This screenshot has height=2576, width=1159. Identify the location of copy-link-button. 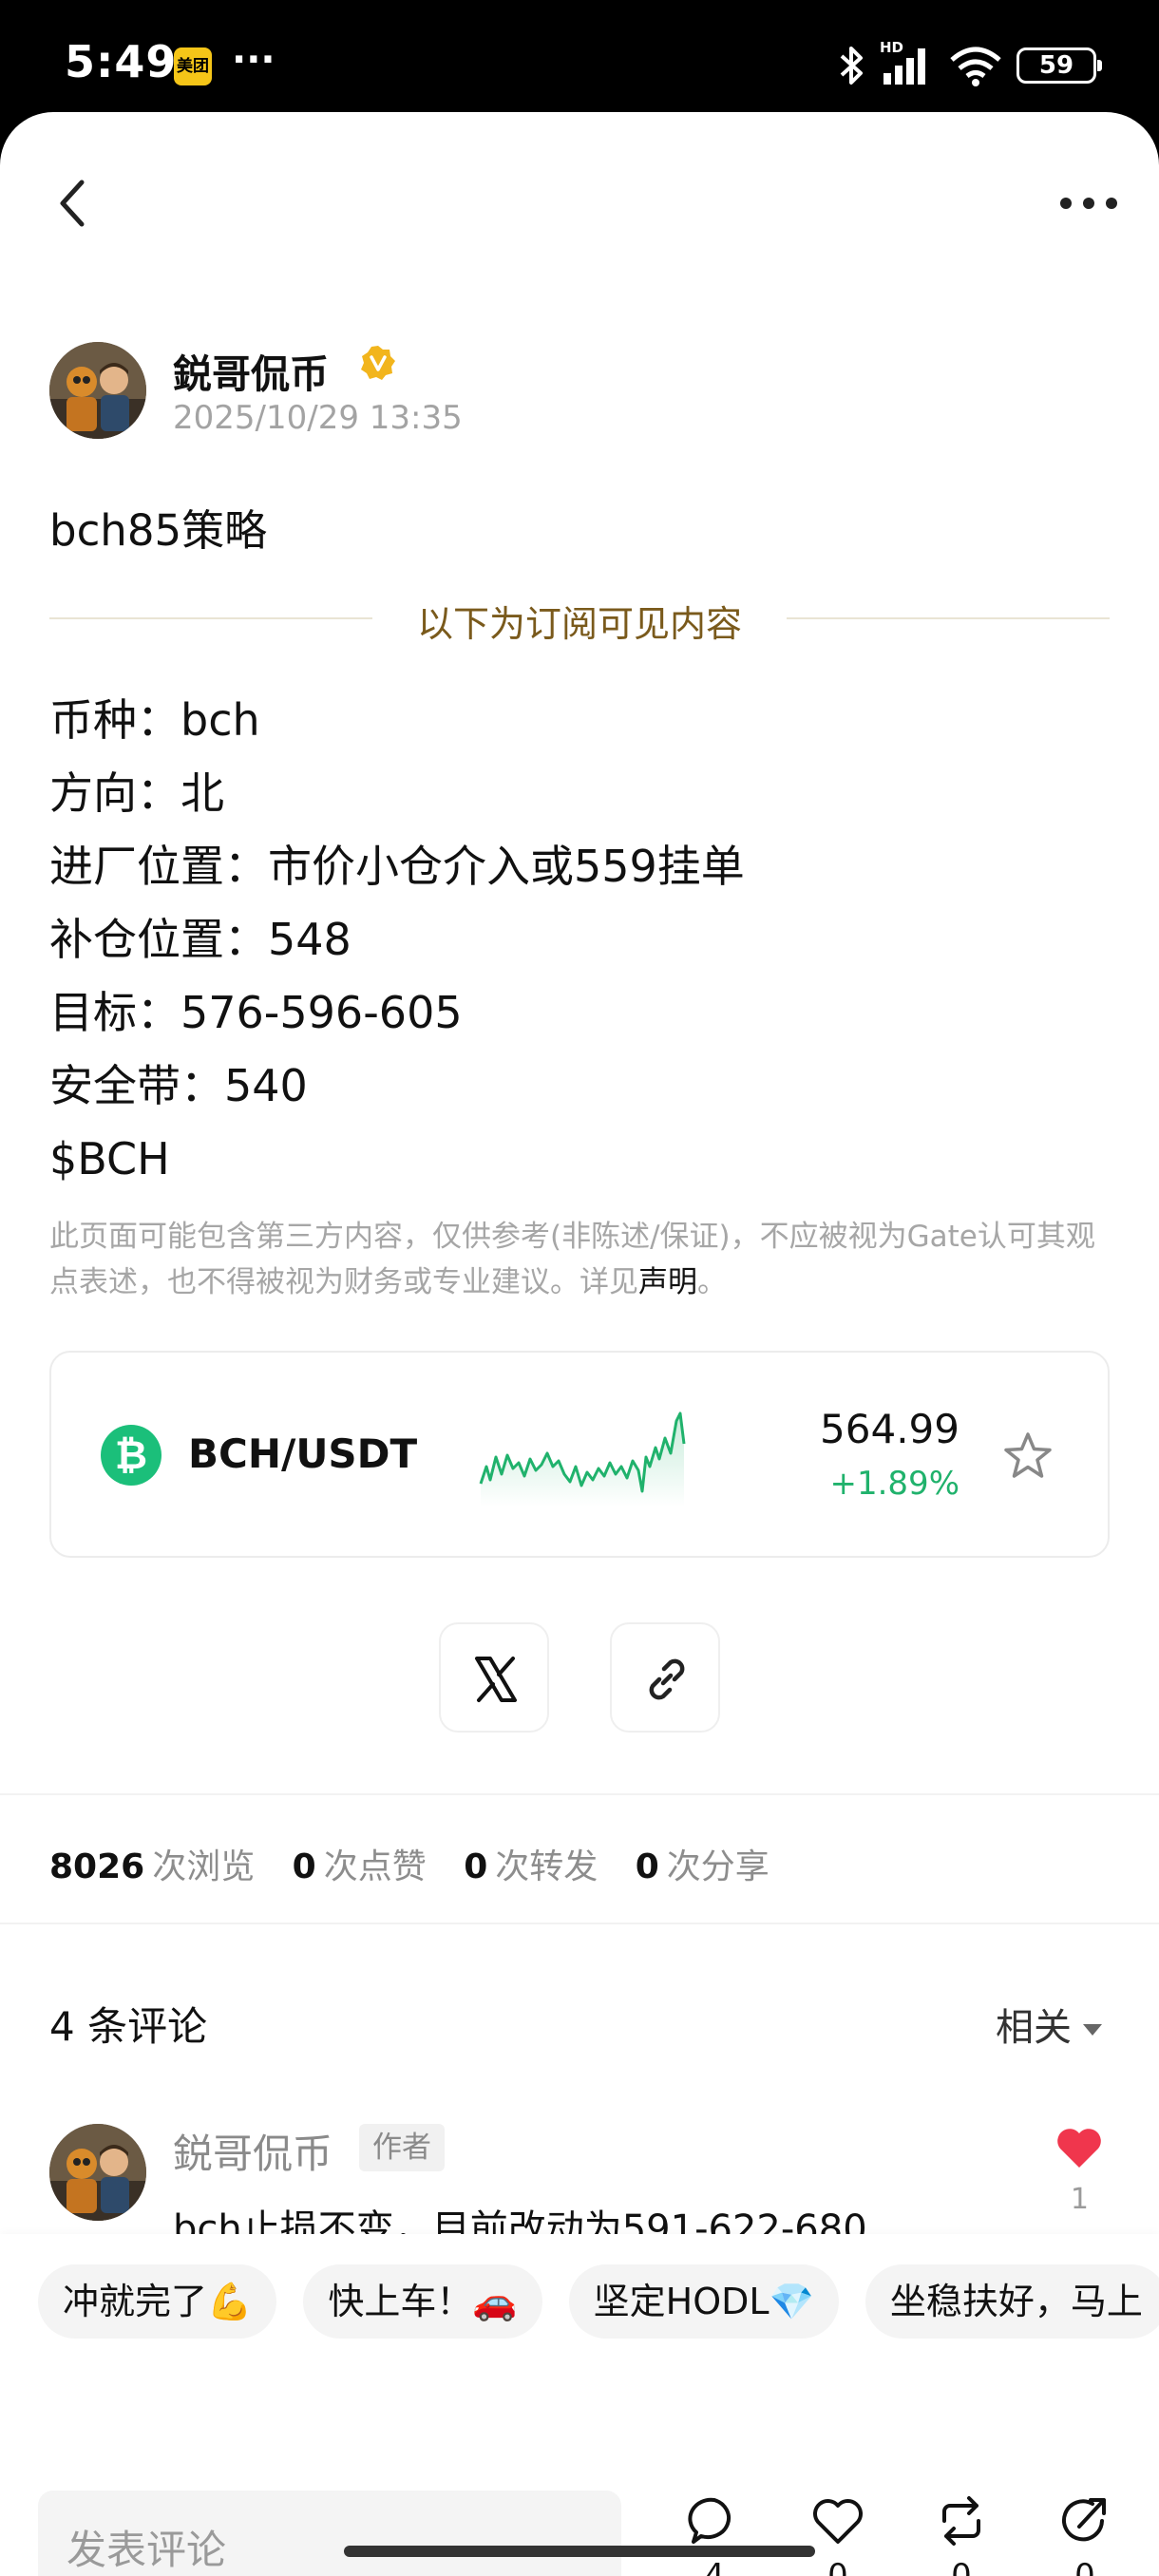
(665, 1677).